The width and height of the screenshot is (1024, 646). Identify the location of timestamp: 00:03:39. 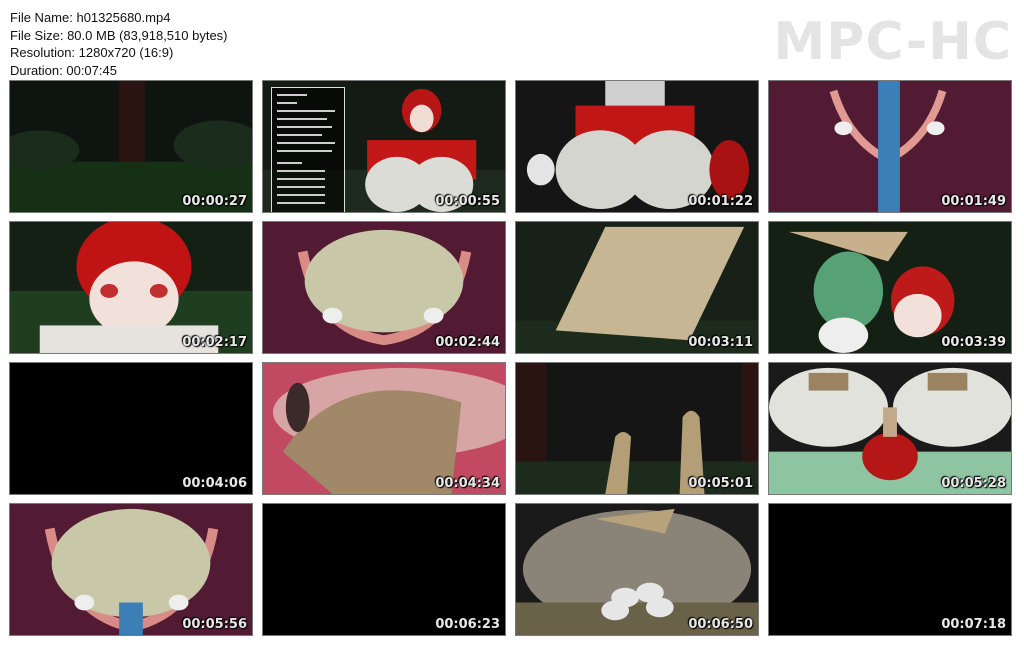
(973, 342).